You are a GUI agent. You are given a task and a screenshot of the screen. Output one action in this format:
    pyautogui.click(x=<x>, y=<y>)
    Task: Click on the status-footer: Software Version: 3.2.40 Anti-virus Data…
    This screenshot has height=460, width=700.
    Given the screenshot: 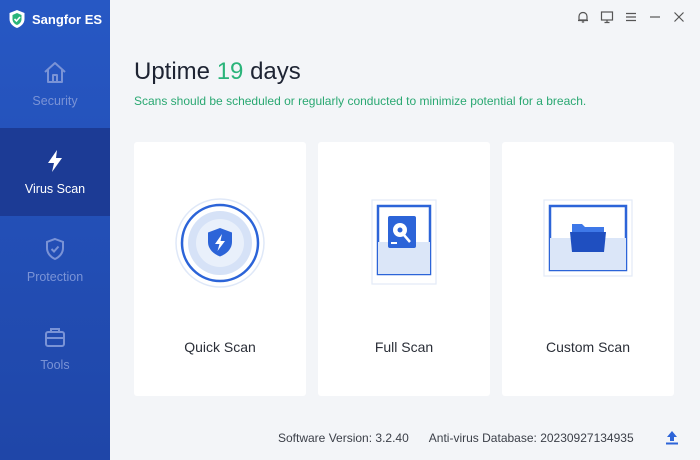 What is the action you would take?
    pyautogui.click(x=456, y=438)
    